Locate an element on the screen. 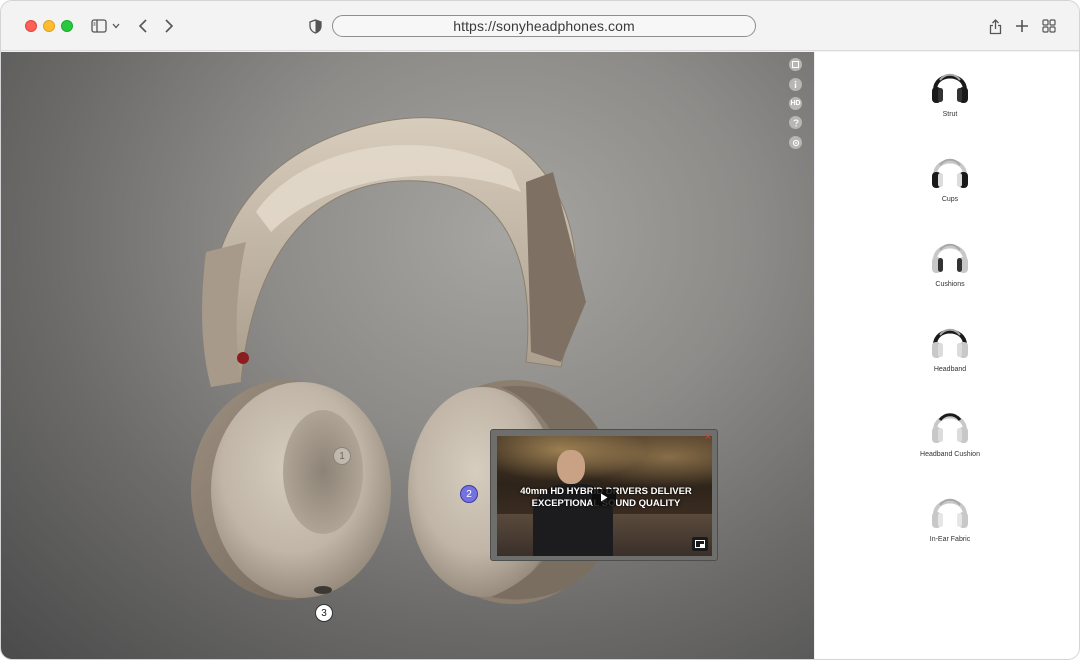 This screenshot has height=660, width=1080. play-button is located at coordinates (604, 497).